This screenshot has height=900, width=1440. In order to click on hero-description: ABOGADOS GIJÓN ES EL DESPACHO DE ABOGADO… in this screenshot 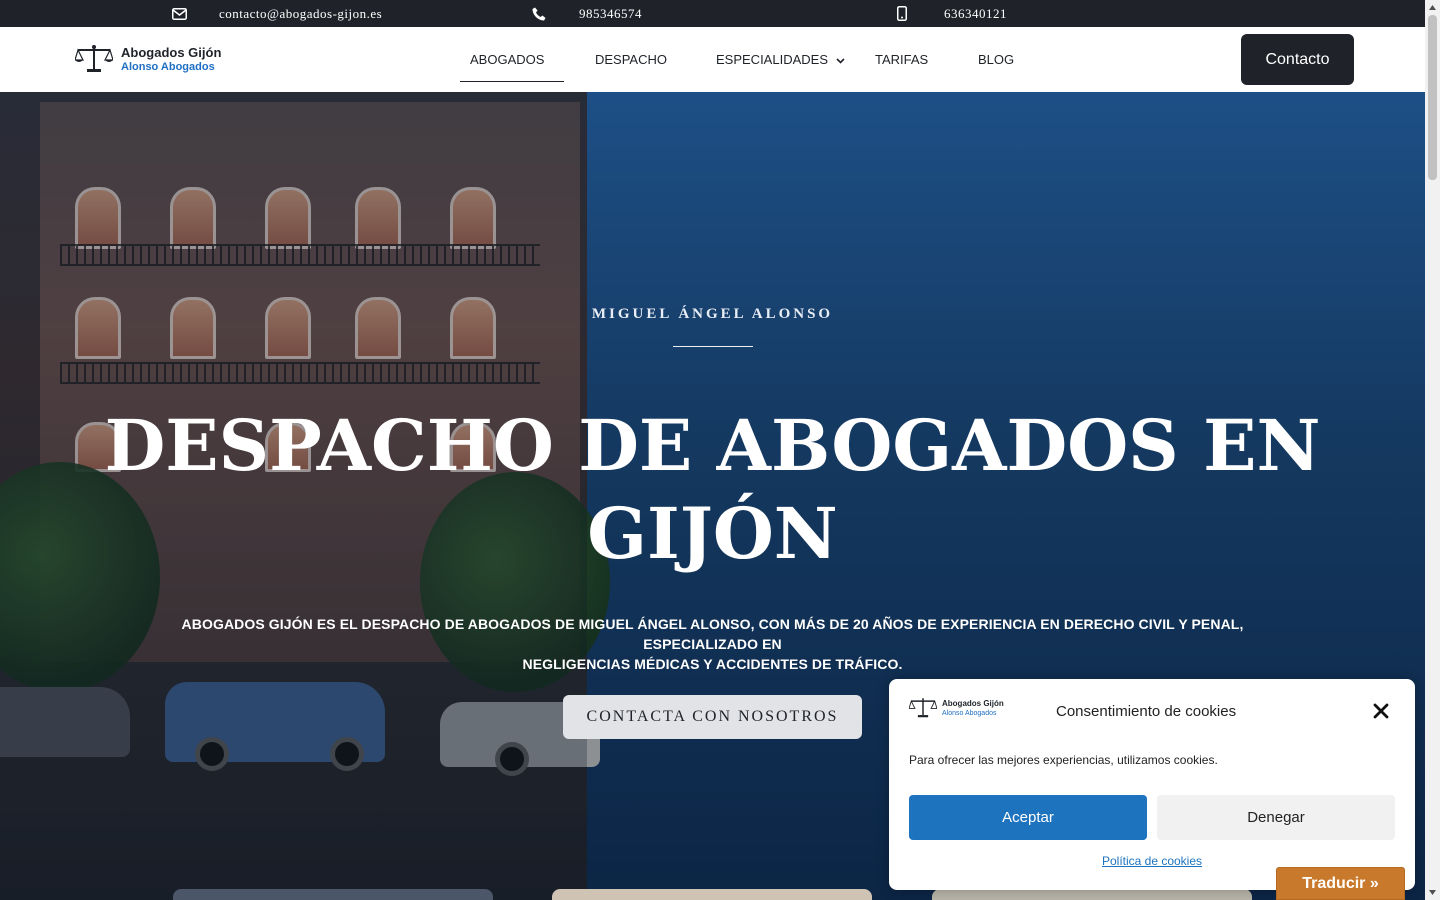, I will do `click(712, 644)`.